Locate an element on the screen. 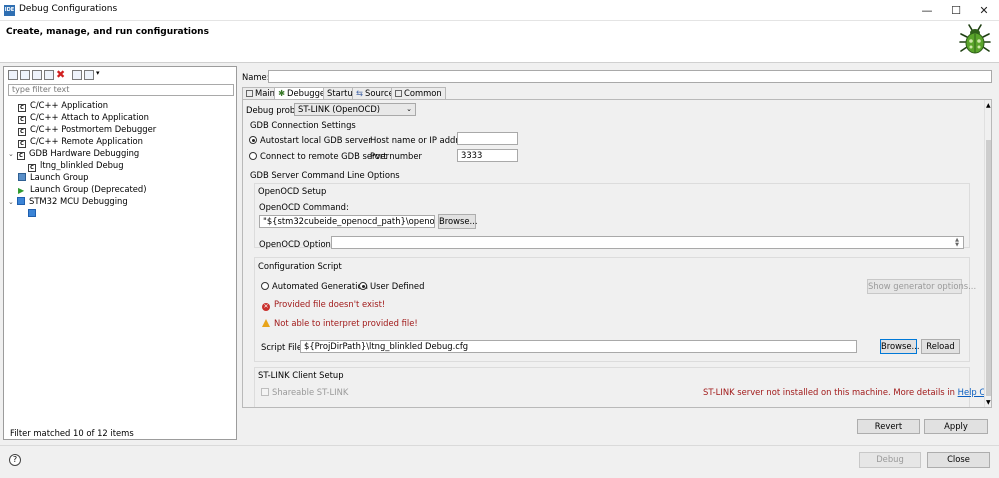 The height and width of the screenshot is (478, 999). filter-input: type filter text is located at coordinates (121, 90).